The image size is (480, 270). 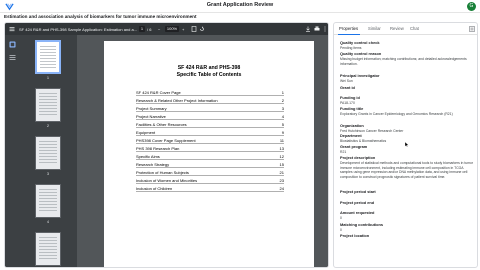 I want to click on toc-entry-page: 12, so click(x=281, y=156).